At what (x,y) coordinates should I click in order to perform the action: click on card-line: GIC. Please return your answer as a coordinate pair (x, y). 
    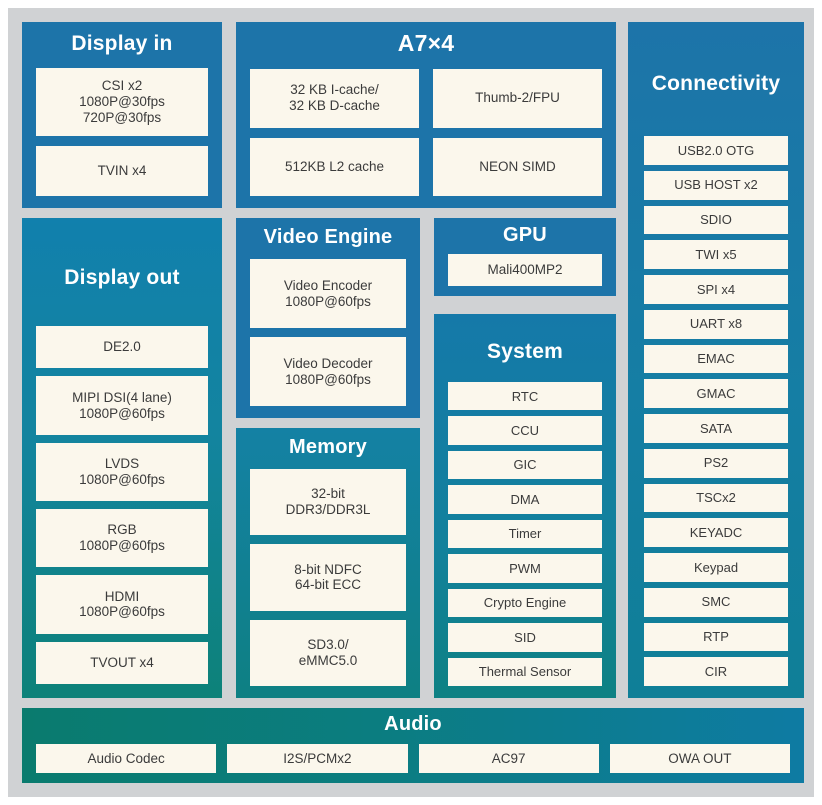
    Looking at the image, I should click on (525, 465).